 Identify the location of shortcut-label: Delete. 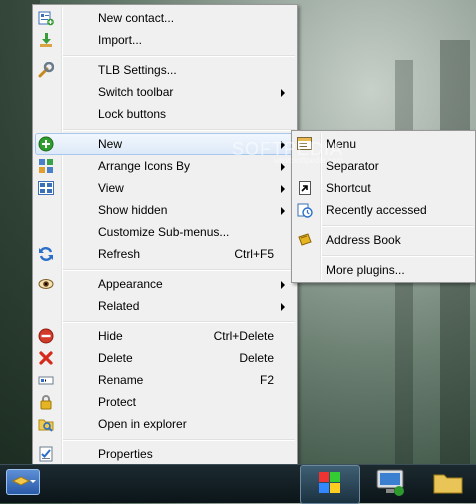
(256, 358).